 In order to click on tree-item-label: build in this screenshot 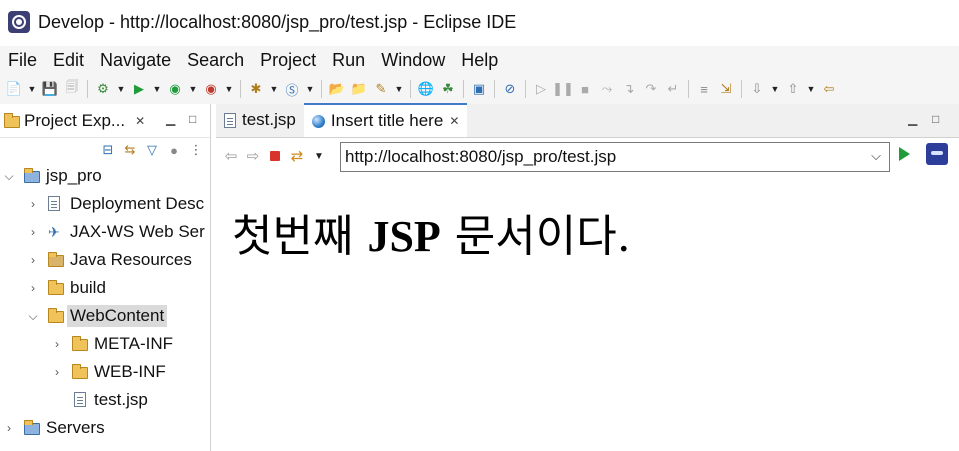, I will do `click(88, 287)`.